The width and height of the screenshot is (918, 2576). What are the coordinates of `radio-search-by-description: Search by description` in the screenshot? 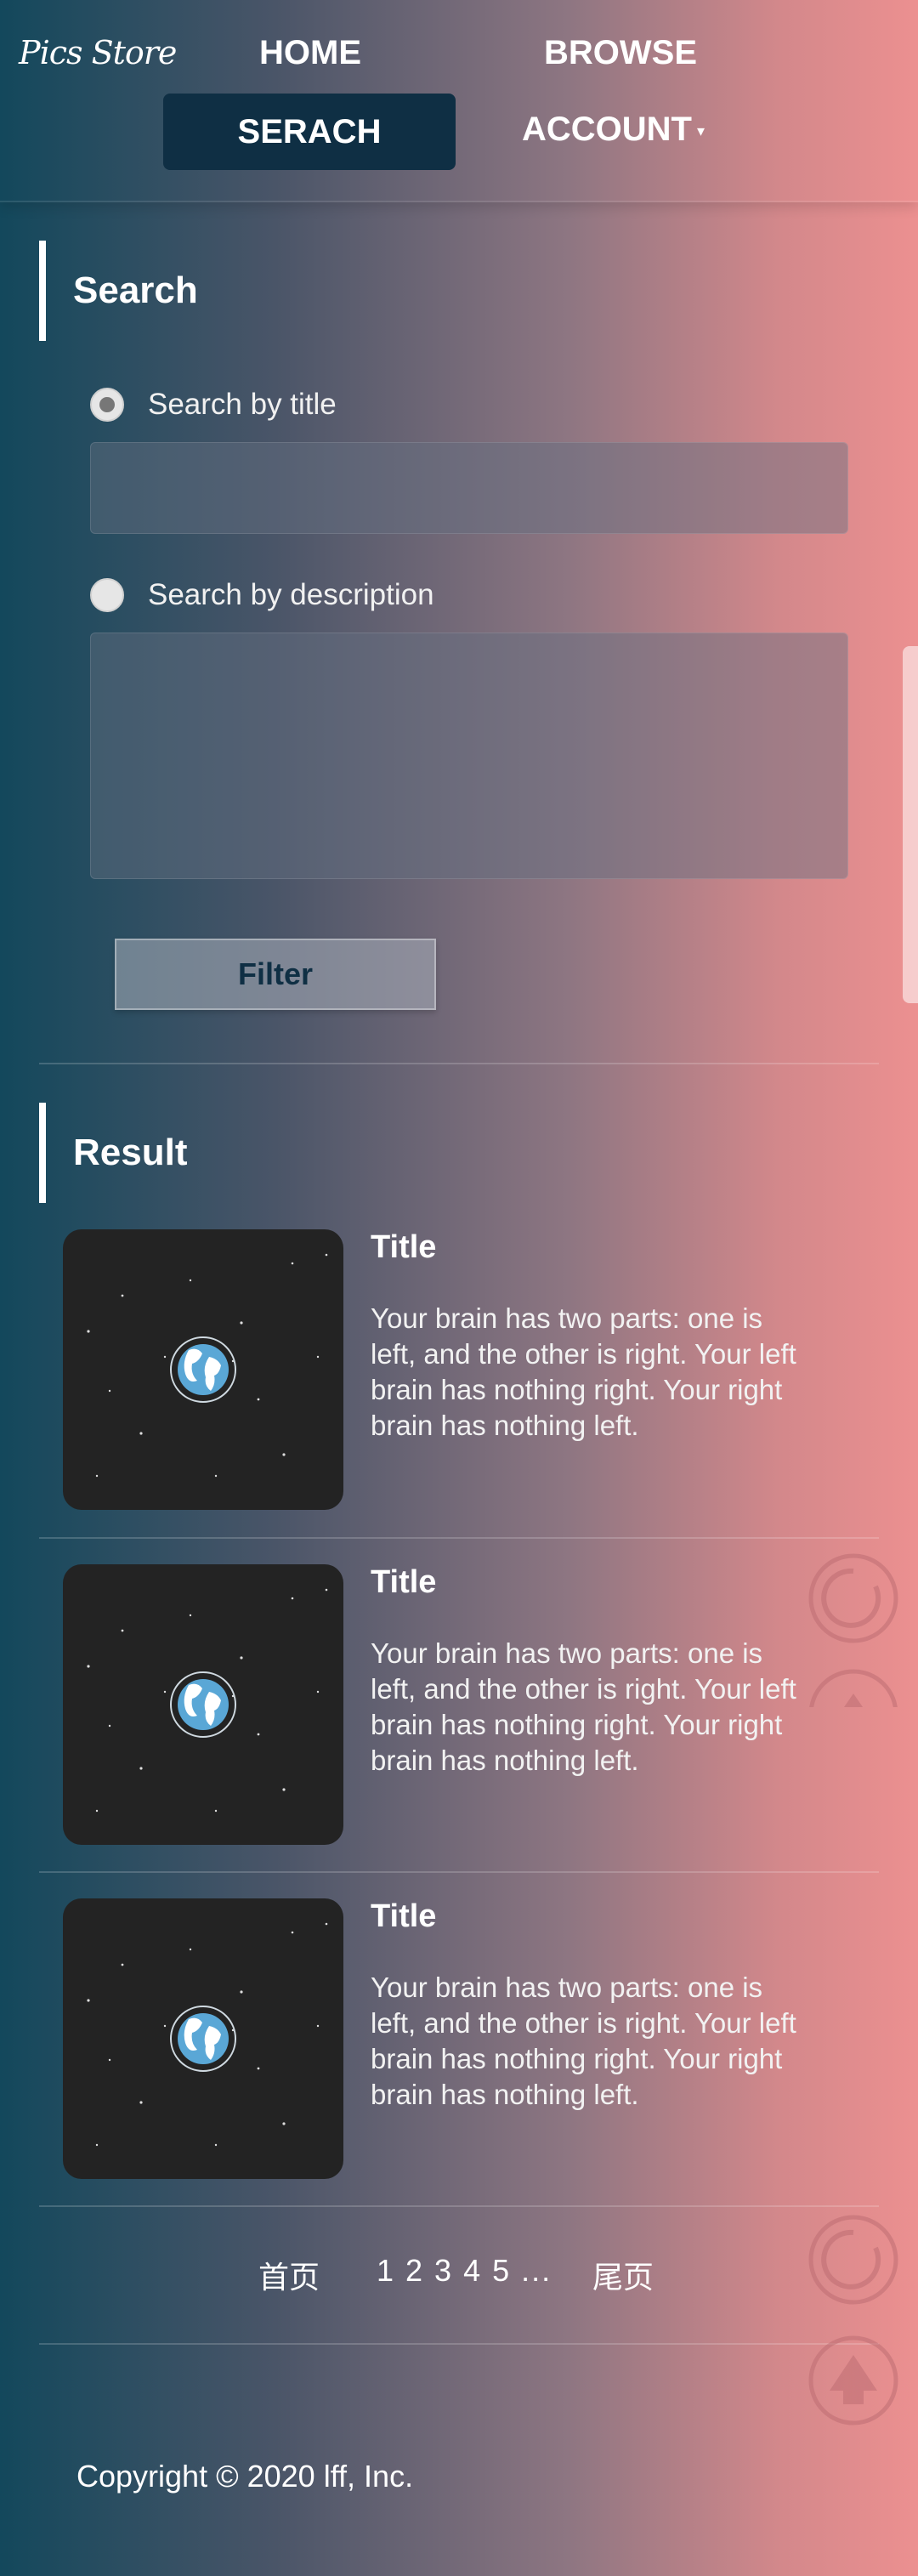 It's located at (262, 595).